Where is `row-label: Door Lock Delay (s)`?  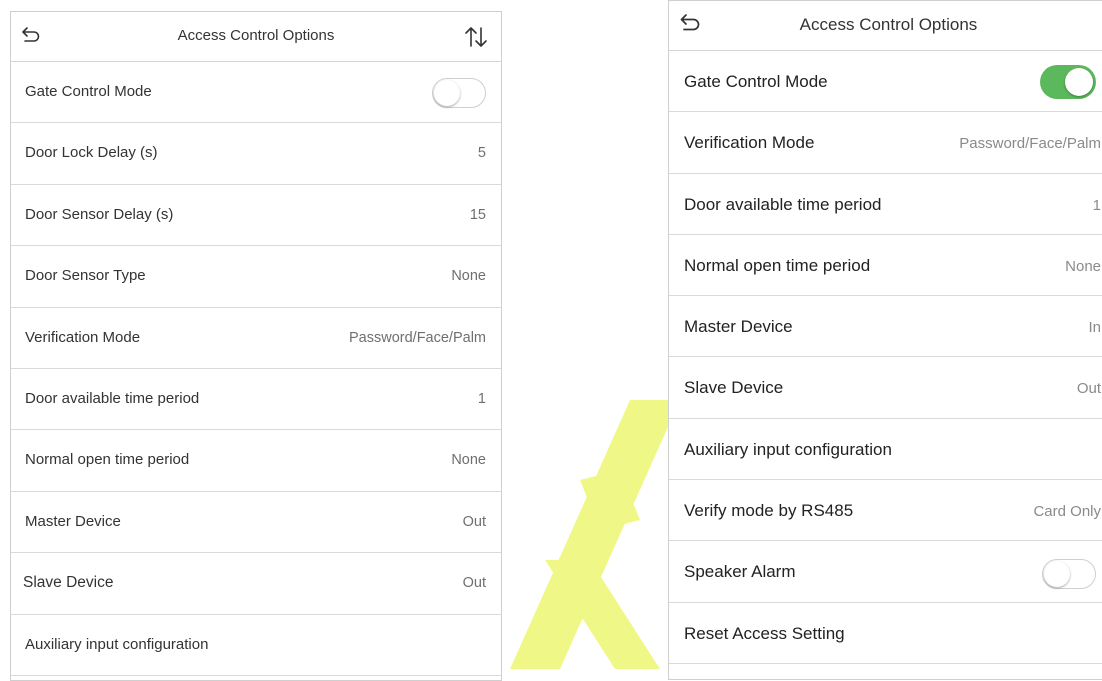 row-label: Door Lock Delay (s) is located at coordinates (91, 153).